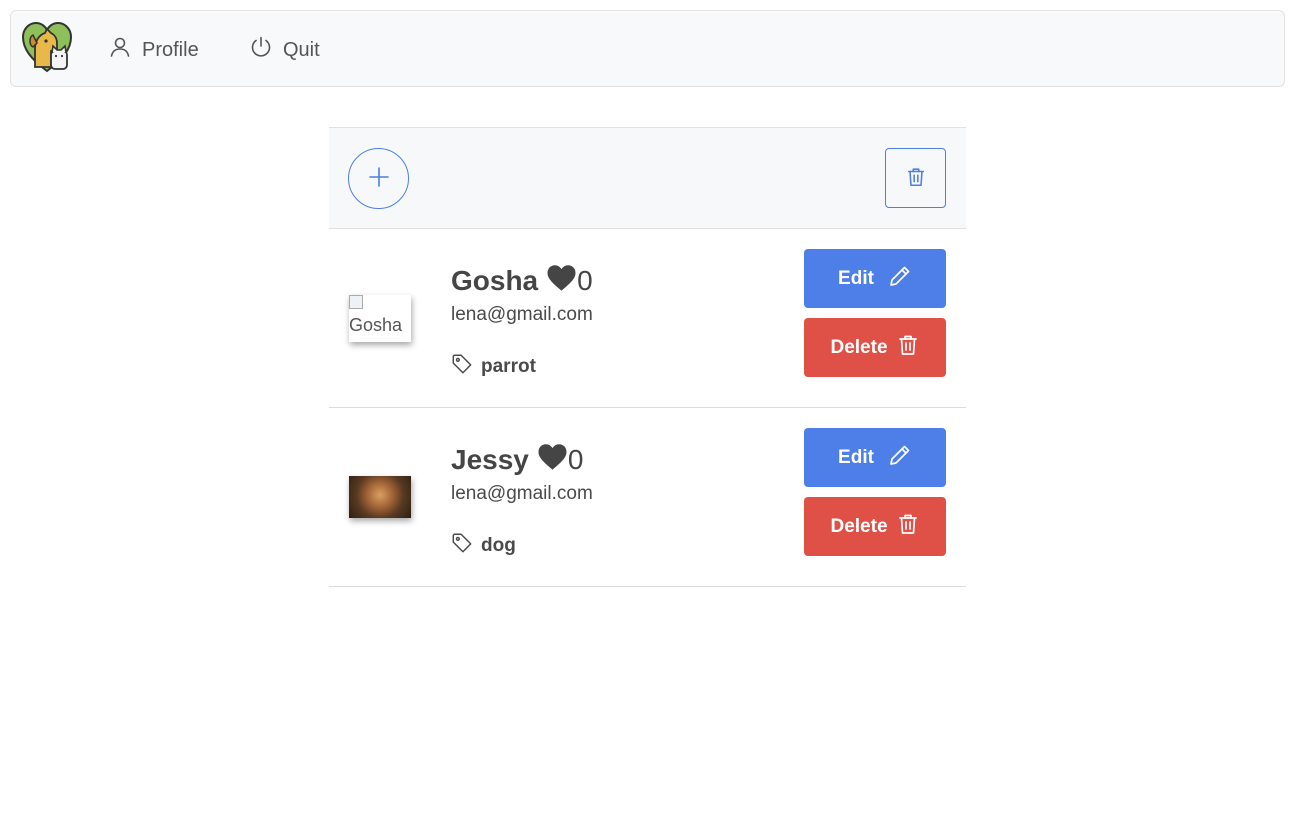 Image resolution: width=1295 pixels, height=824 pixels. Describe the element at coordinates (647, 497) in the screenshot. I see `pet-row: Jessy 0 lena@gmail.com dog Edit Delete` at that location.